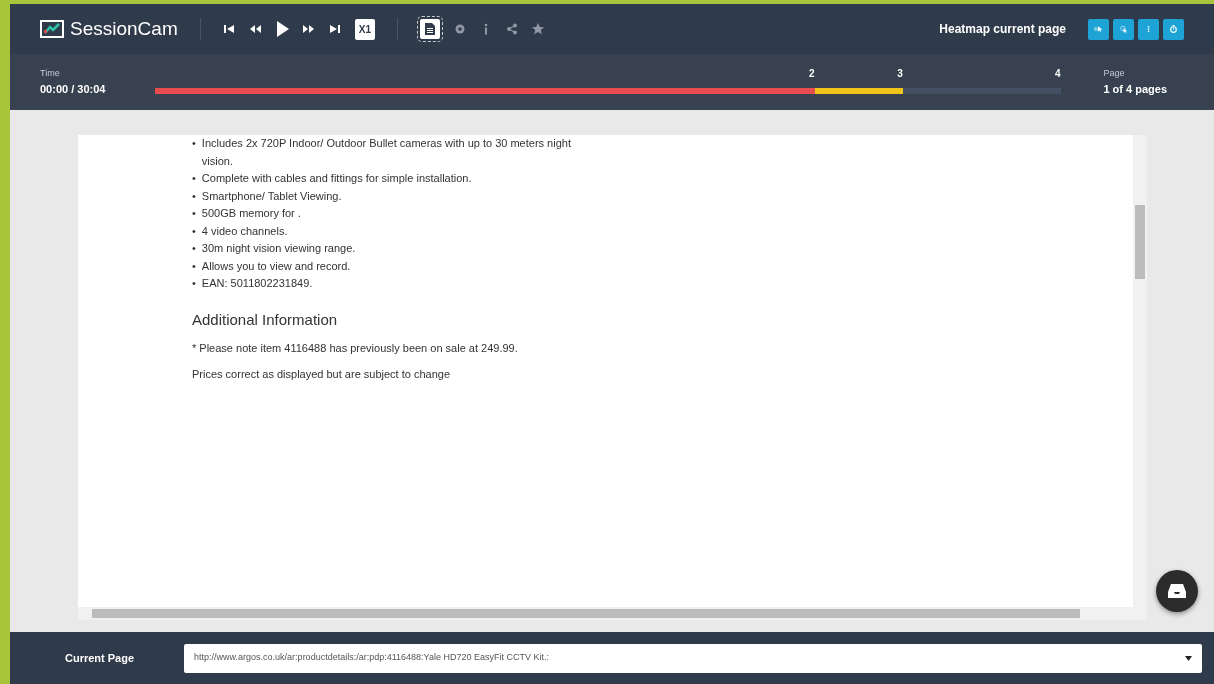  I want to click on share-icon, so click(511, 29).